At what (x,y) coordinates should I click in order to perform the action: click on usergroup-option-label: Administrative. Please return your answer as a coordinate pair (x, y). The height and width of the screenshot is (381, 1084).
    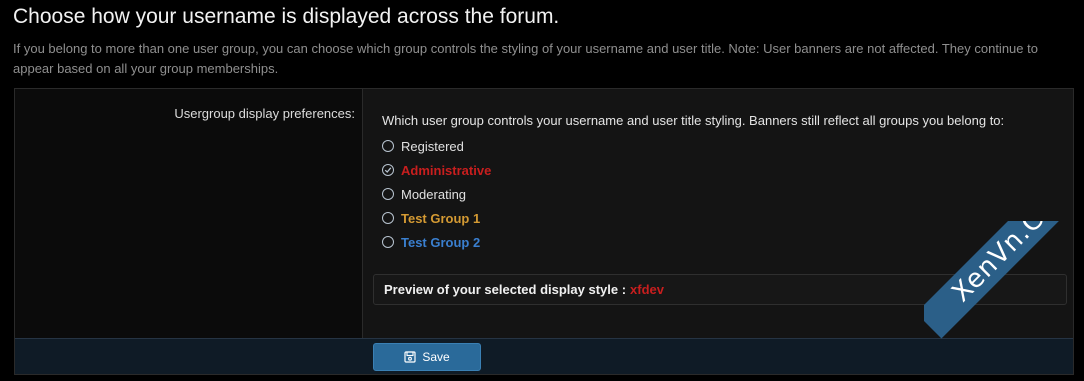
    Looking at the image, I should click on (446, 170).